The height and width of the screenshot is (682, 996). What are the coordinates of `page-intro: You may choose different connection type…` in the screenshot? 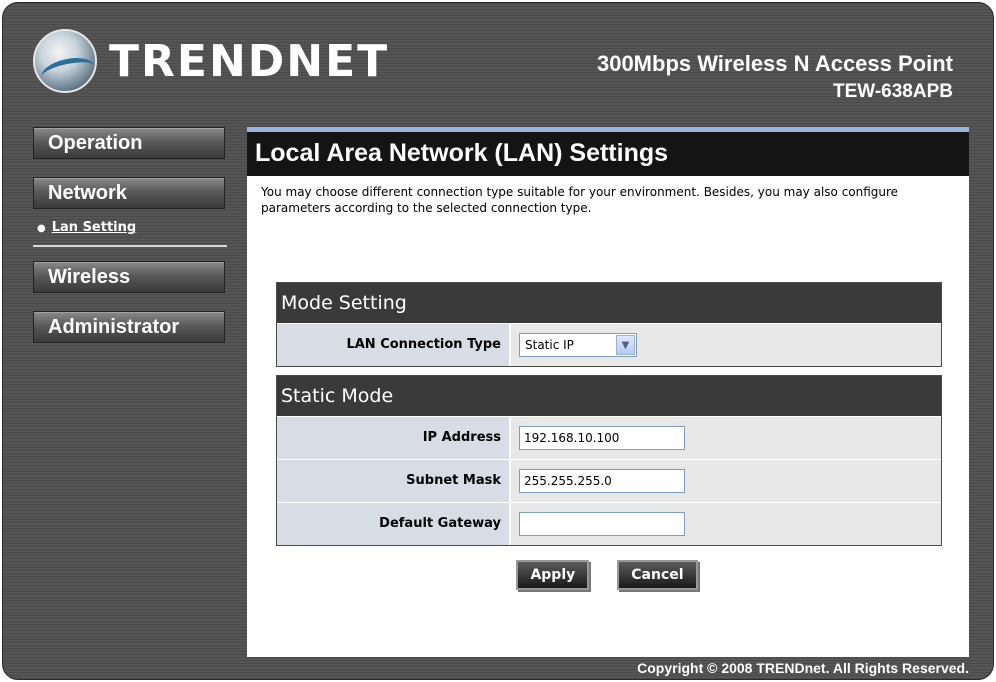 It's located at (580, 200).